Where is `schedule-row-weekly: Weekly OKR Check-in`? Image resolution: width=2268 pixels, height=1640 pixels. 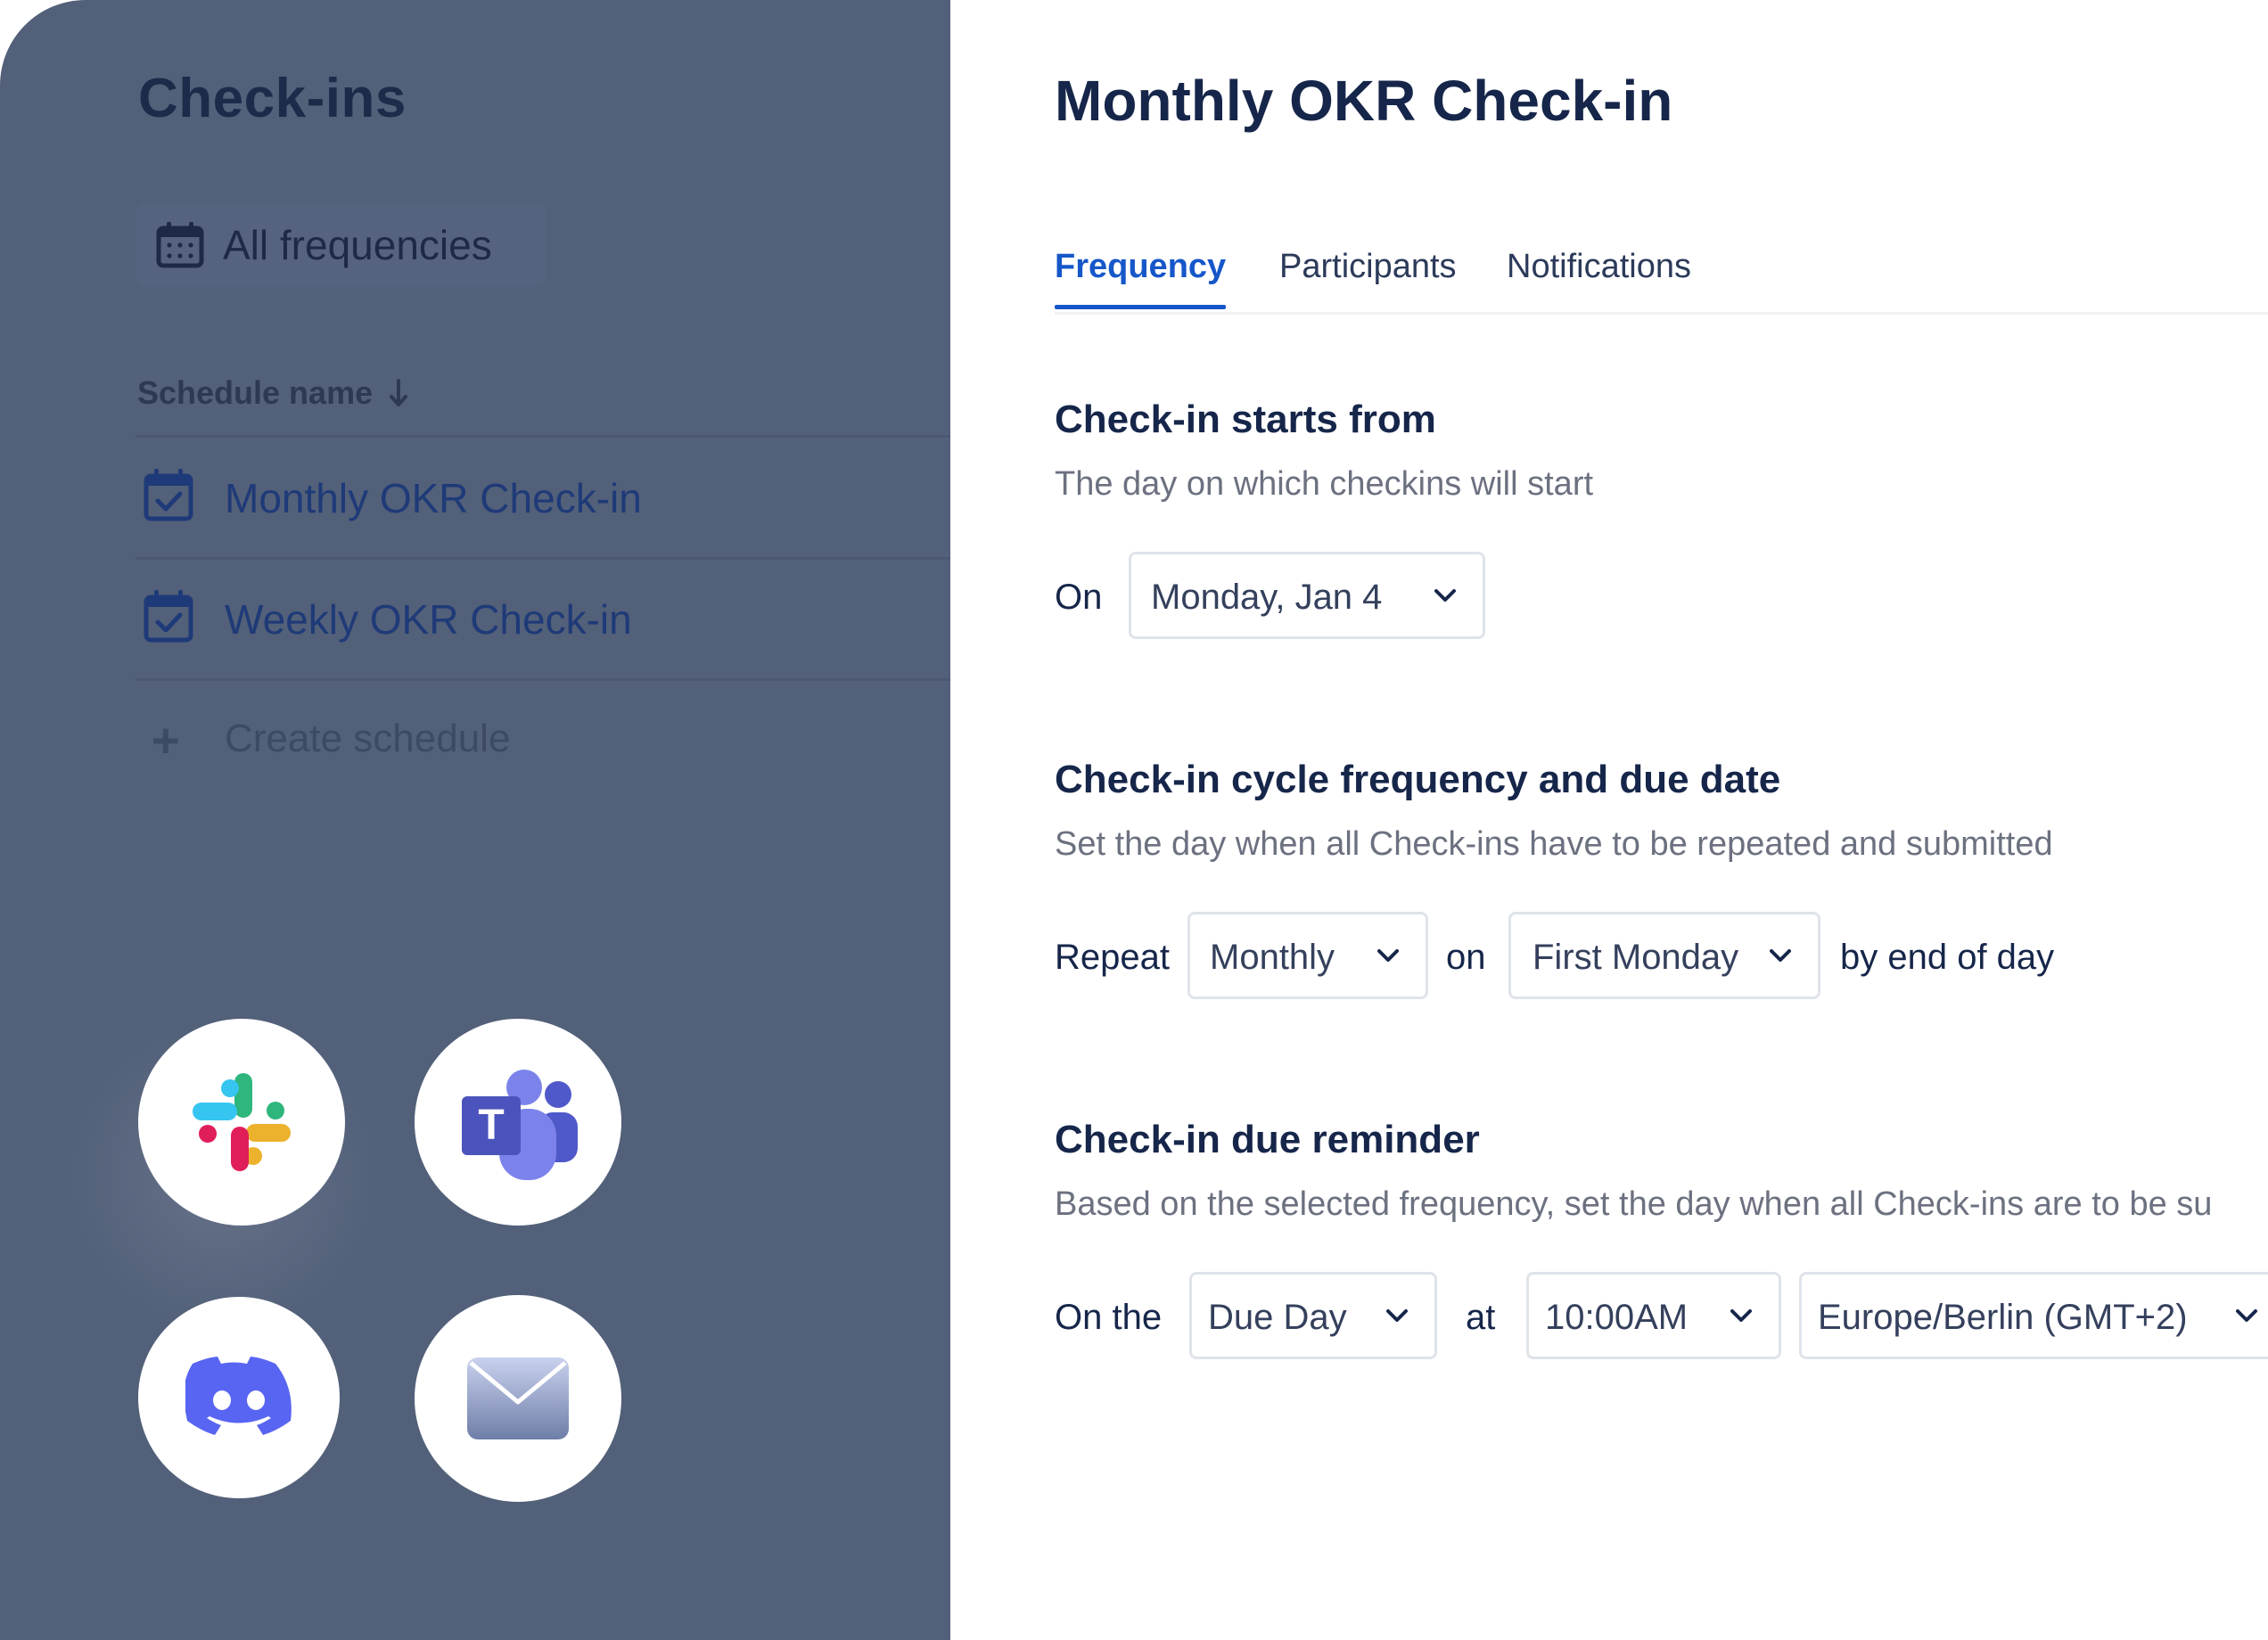 schedule-row-weekly: Weekly OKR Check-in is located at coordinates (543, 617).